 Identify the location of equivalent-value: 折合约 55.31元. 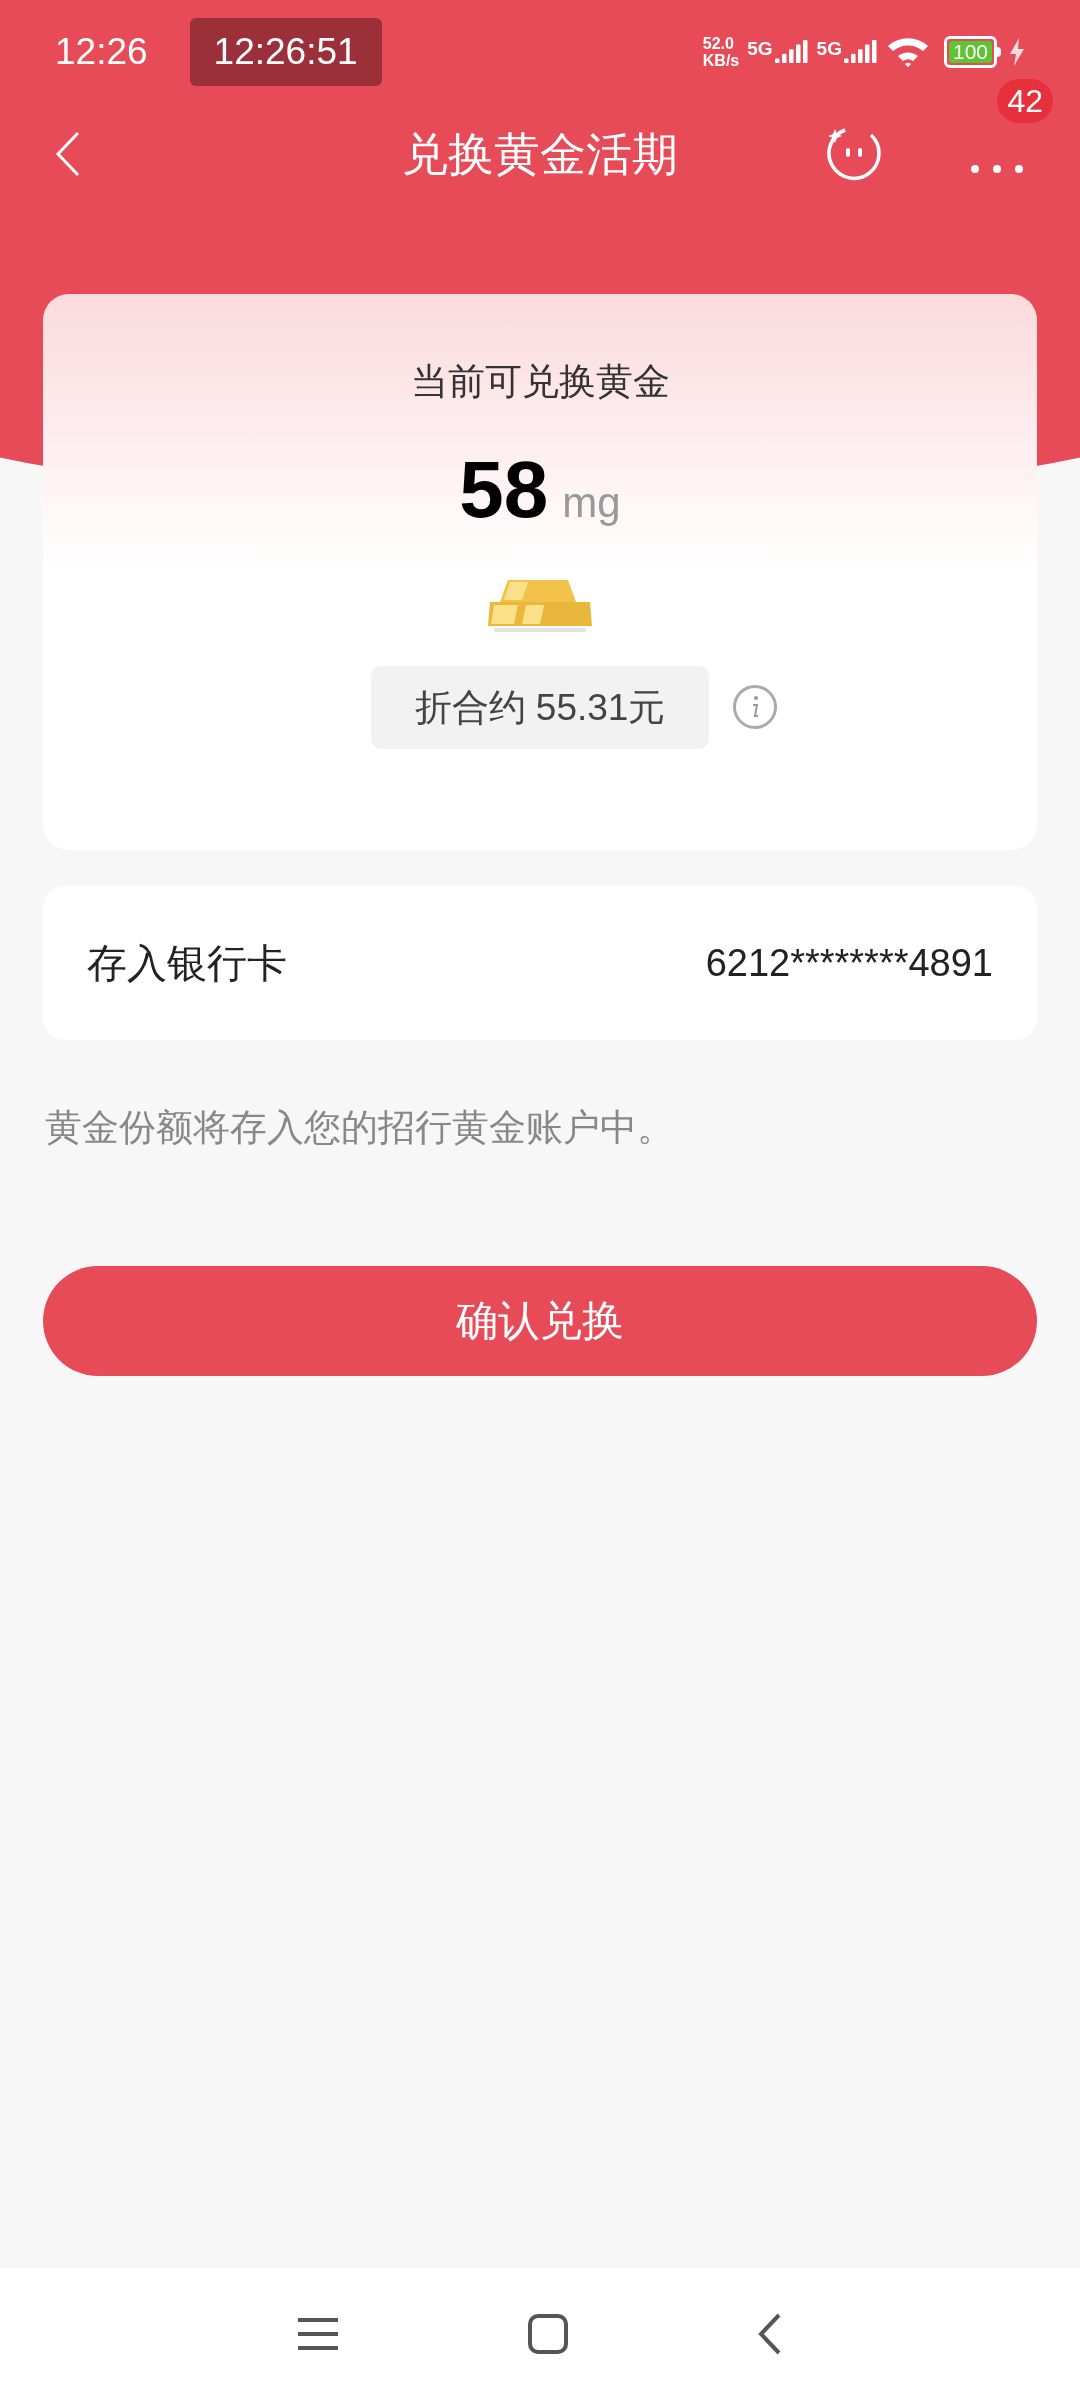
(540, 707).